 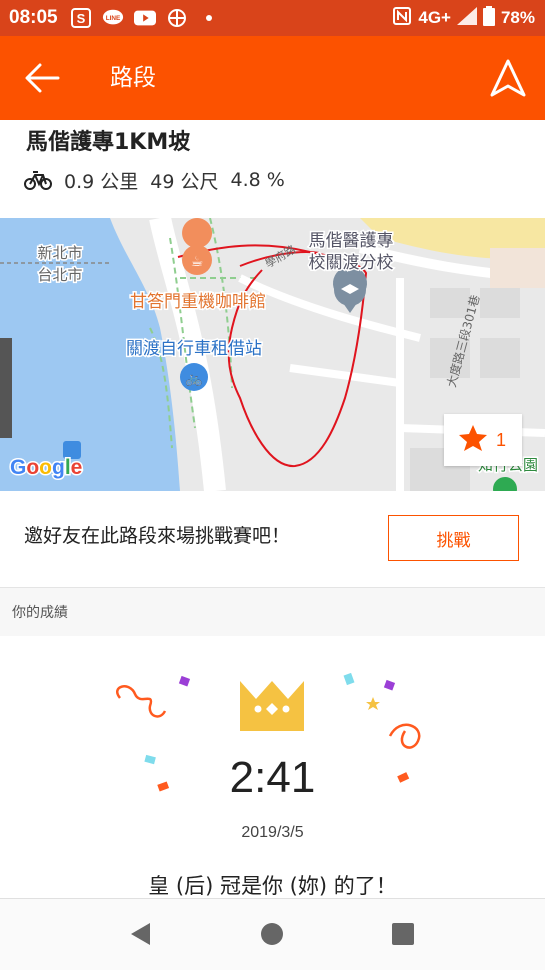 I want to click on back-triangle-icon, so click(x=141, y=934).